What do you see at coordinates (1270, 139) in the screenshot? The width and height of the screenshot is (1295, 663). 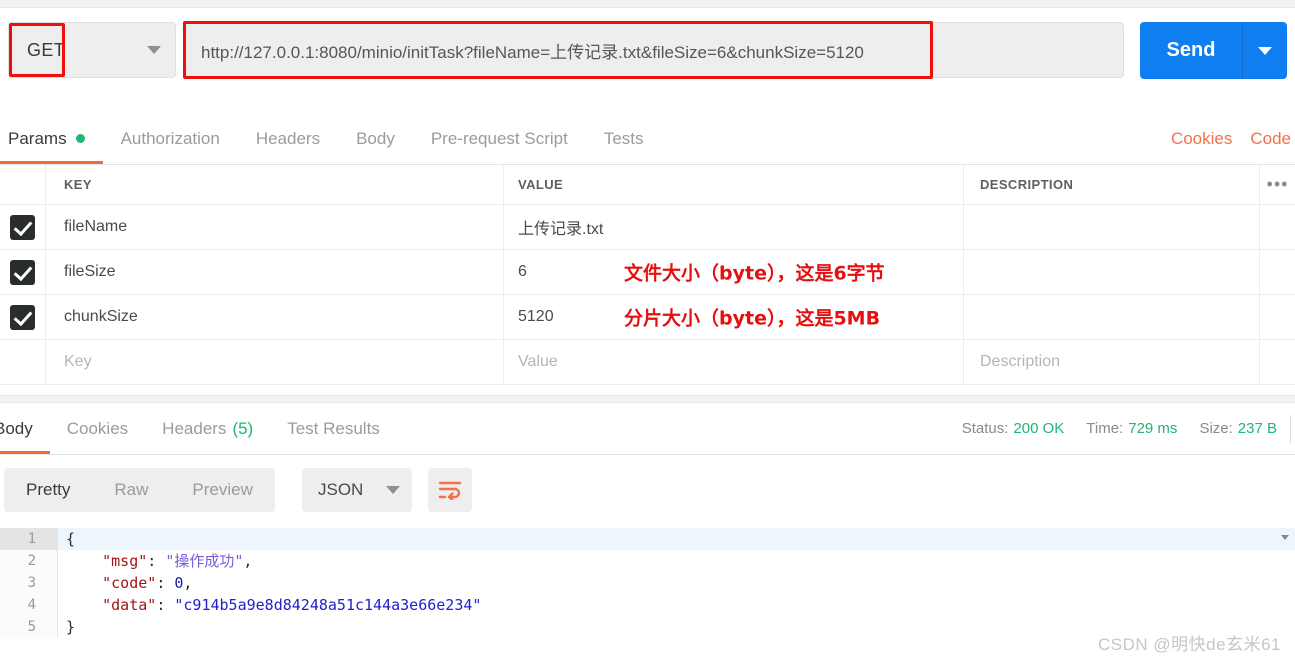 I see `code-link: Code` at bounding box center [1270, 139].